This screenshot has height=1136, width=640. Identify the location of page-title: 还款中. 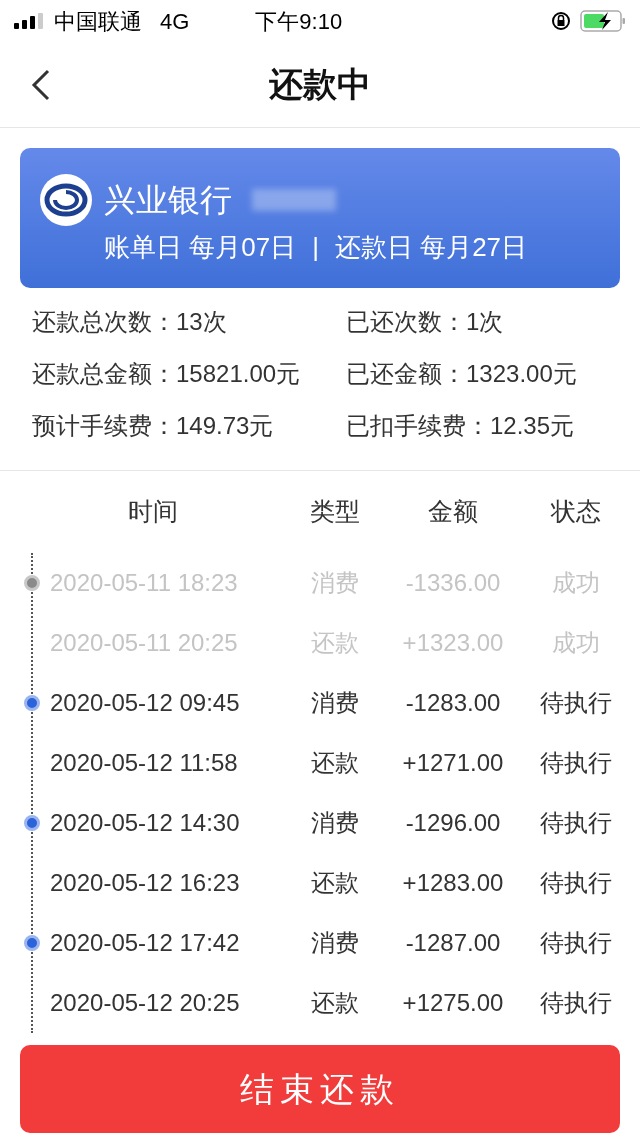
(320, 84).